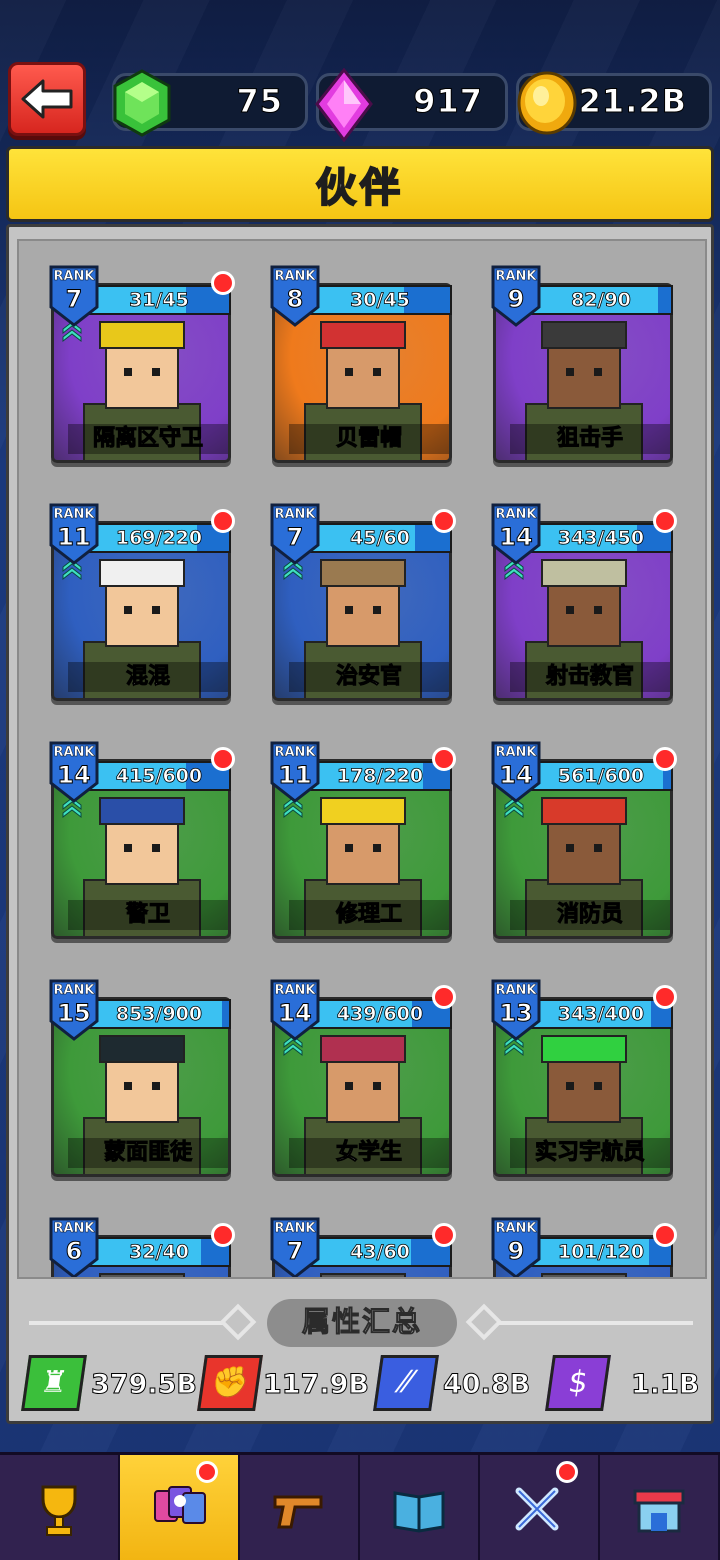 This screenshot has height=1560, width=720. Describe the element at coordinates (583, 1079) in the screenshot. I see `partner-card: Lv.344实习宇航员343/400RANK13` at that location.